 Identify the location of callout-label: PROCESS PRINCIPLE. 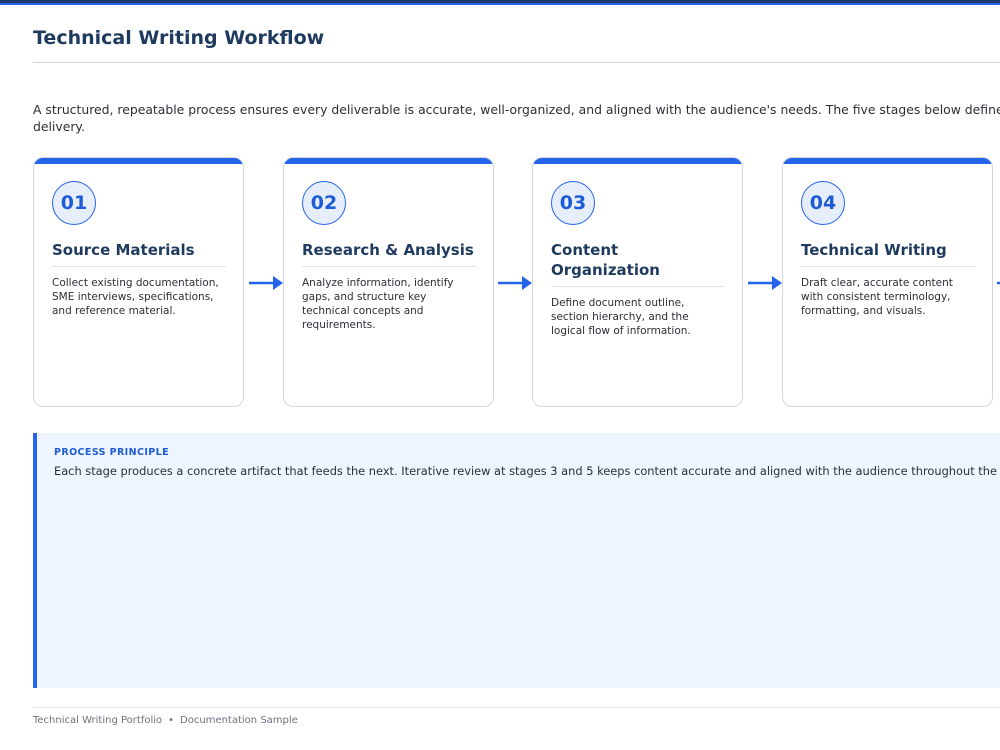
(111, 452).